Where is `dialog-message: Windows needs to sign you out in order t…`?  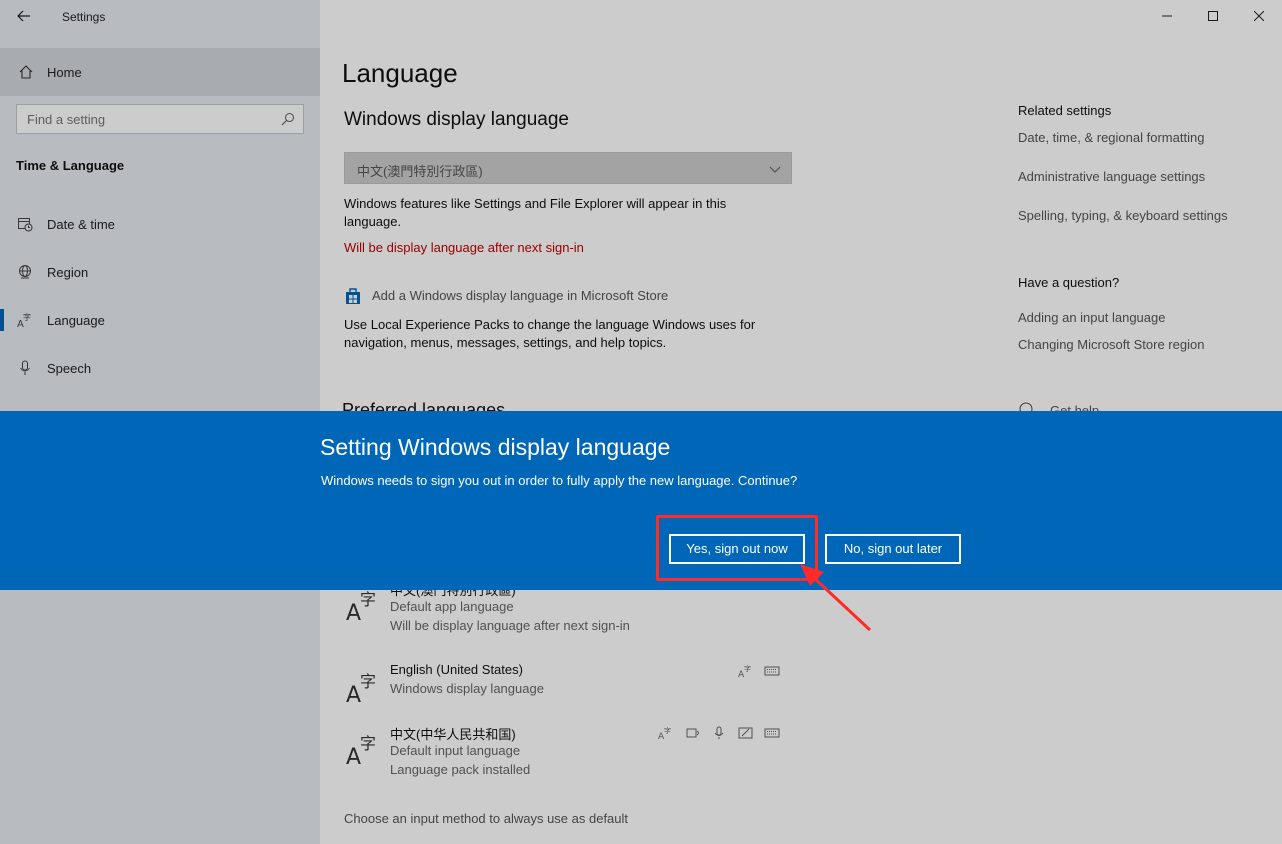 dialog-message: Windows needs to sign you out in order t… is located at coordinates (559, 480).